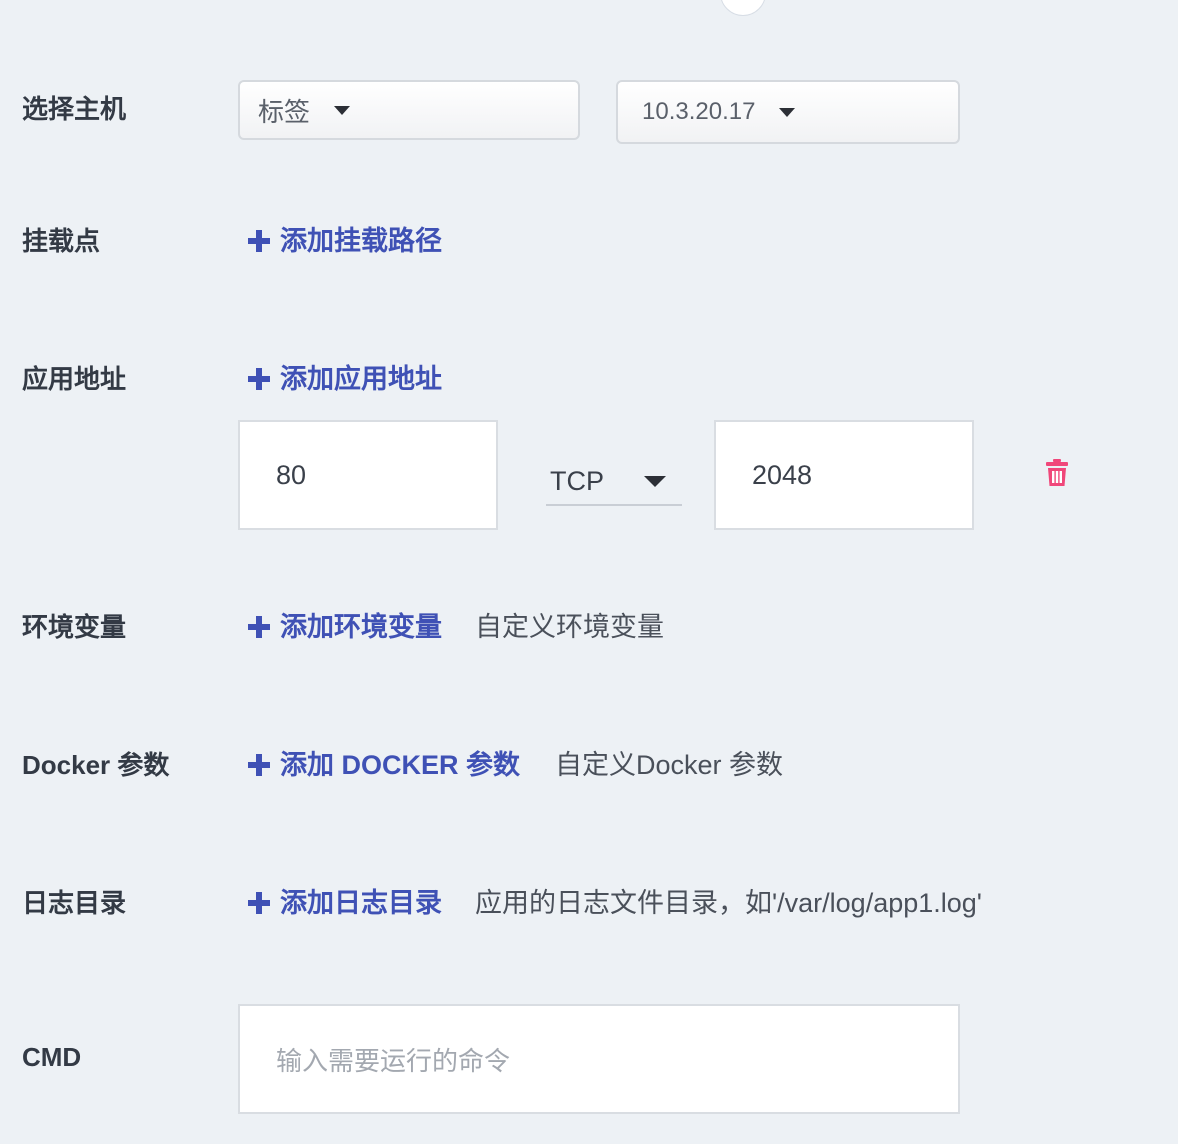  I want to click on add-mount-path-label: 添加挂载路径, so click(361, 241).